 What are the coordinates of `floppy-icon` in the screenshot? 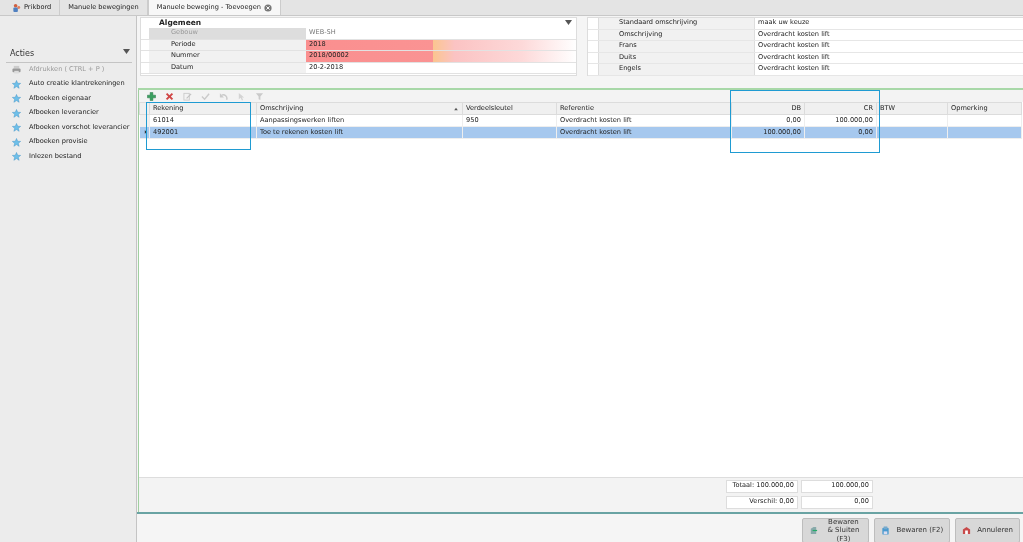 It's located at (886, 530).